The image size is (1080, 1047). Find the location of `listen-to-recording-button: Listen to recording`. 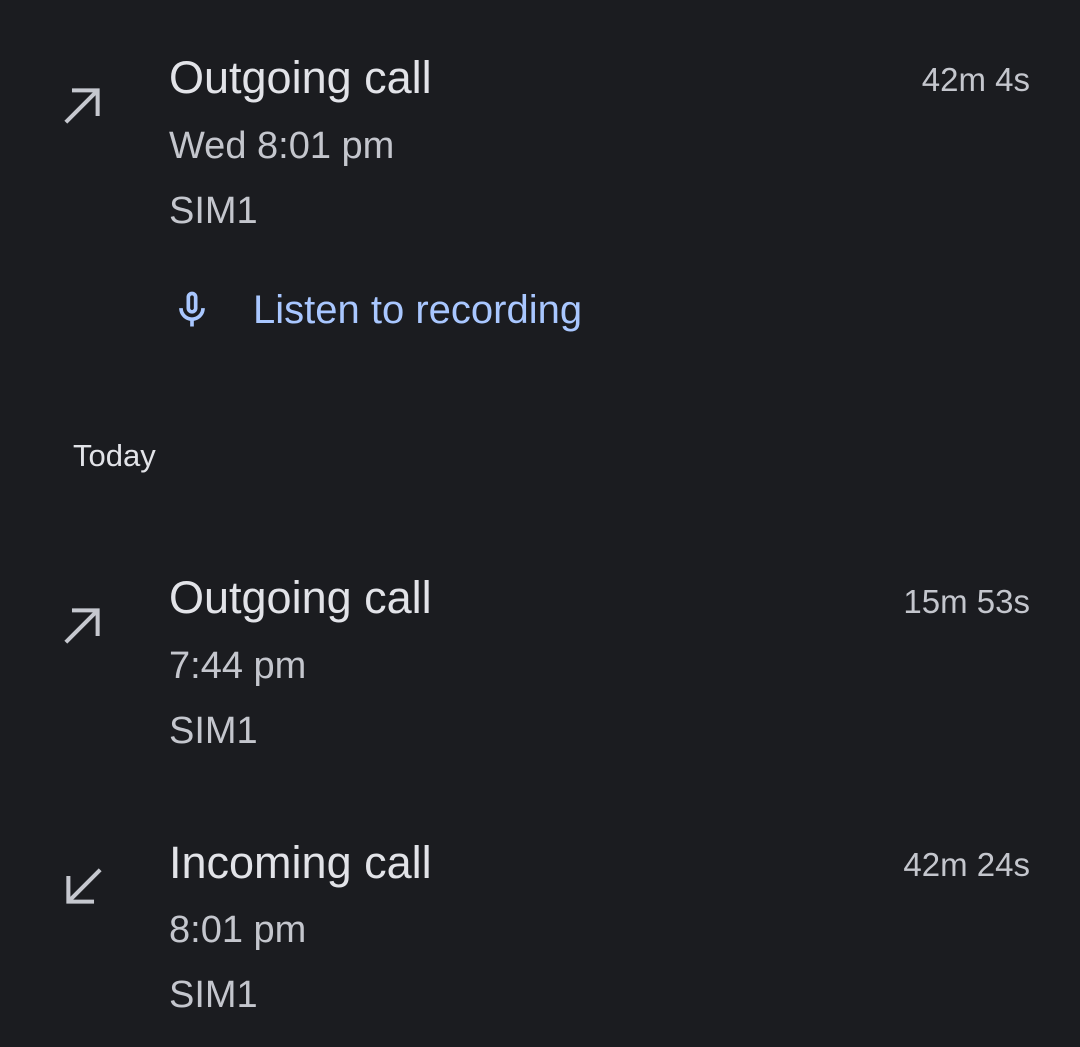

listen-to-recording-button: Listen to recording is located at coordinates (540, 312).